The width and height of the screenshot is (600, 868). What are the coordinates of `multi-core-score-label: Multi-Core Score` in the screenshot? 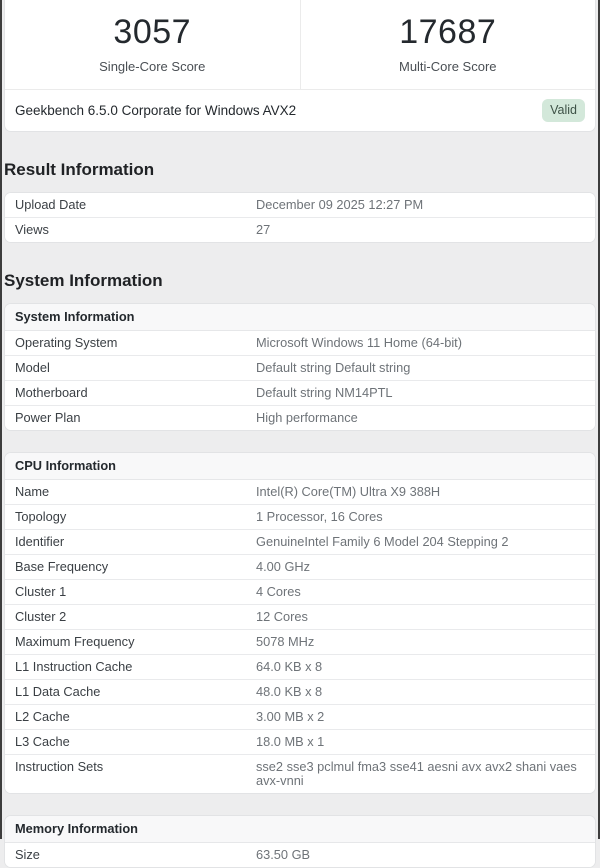 It's located at (447, 66).